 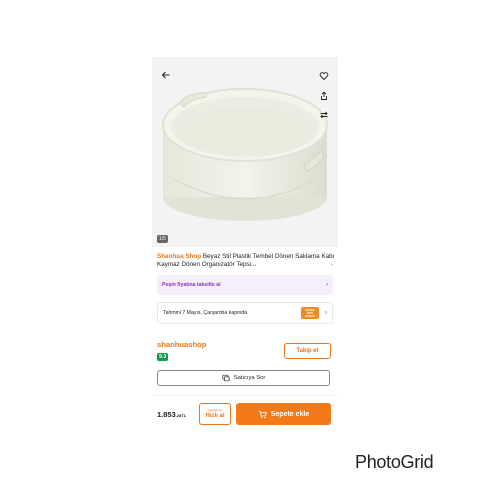 I want to click on installment-label: Peşin fiyatına taksitle al, so click(x=191, y=285).